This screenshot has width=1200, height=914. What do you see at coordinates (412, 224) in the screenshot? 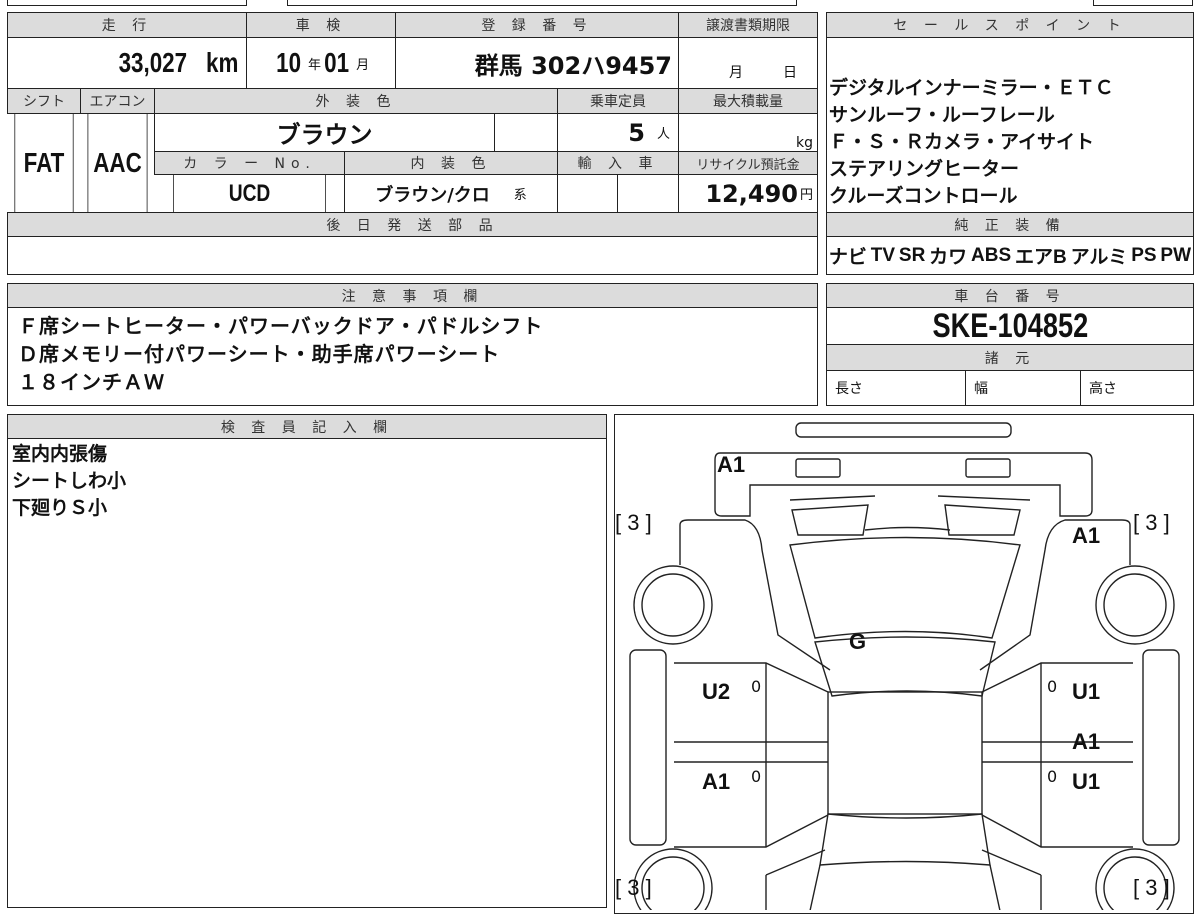
I see `later-parts-header: 後 日 発 送 部 品` at bounding box center [412, 224].